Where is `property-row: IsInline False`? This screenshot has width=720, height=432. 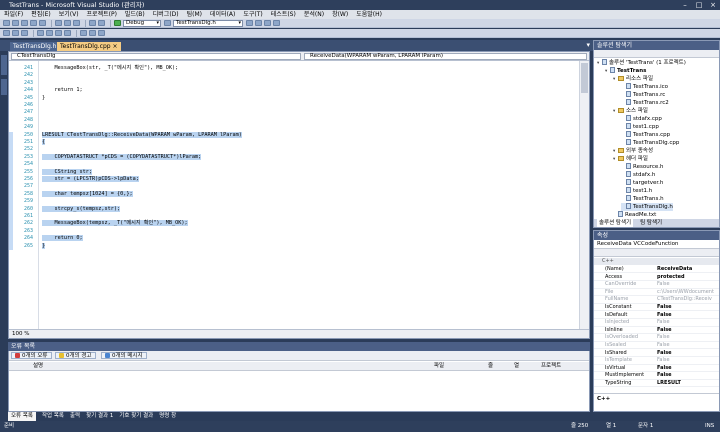
property-row: IsInline False is located at coordinates (656, 331).